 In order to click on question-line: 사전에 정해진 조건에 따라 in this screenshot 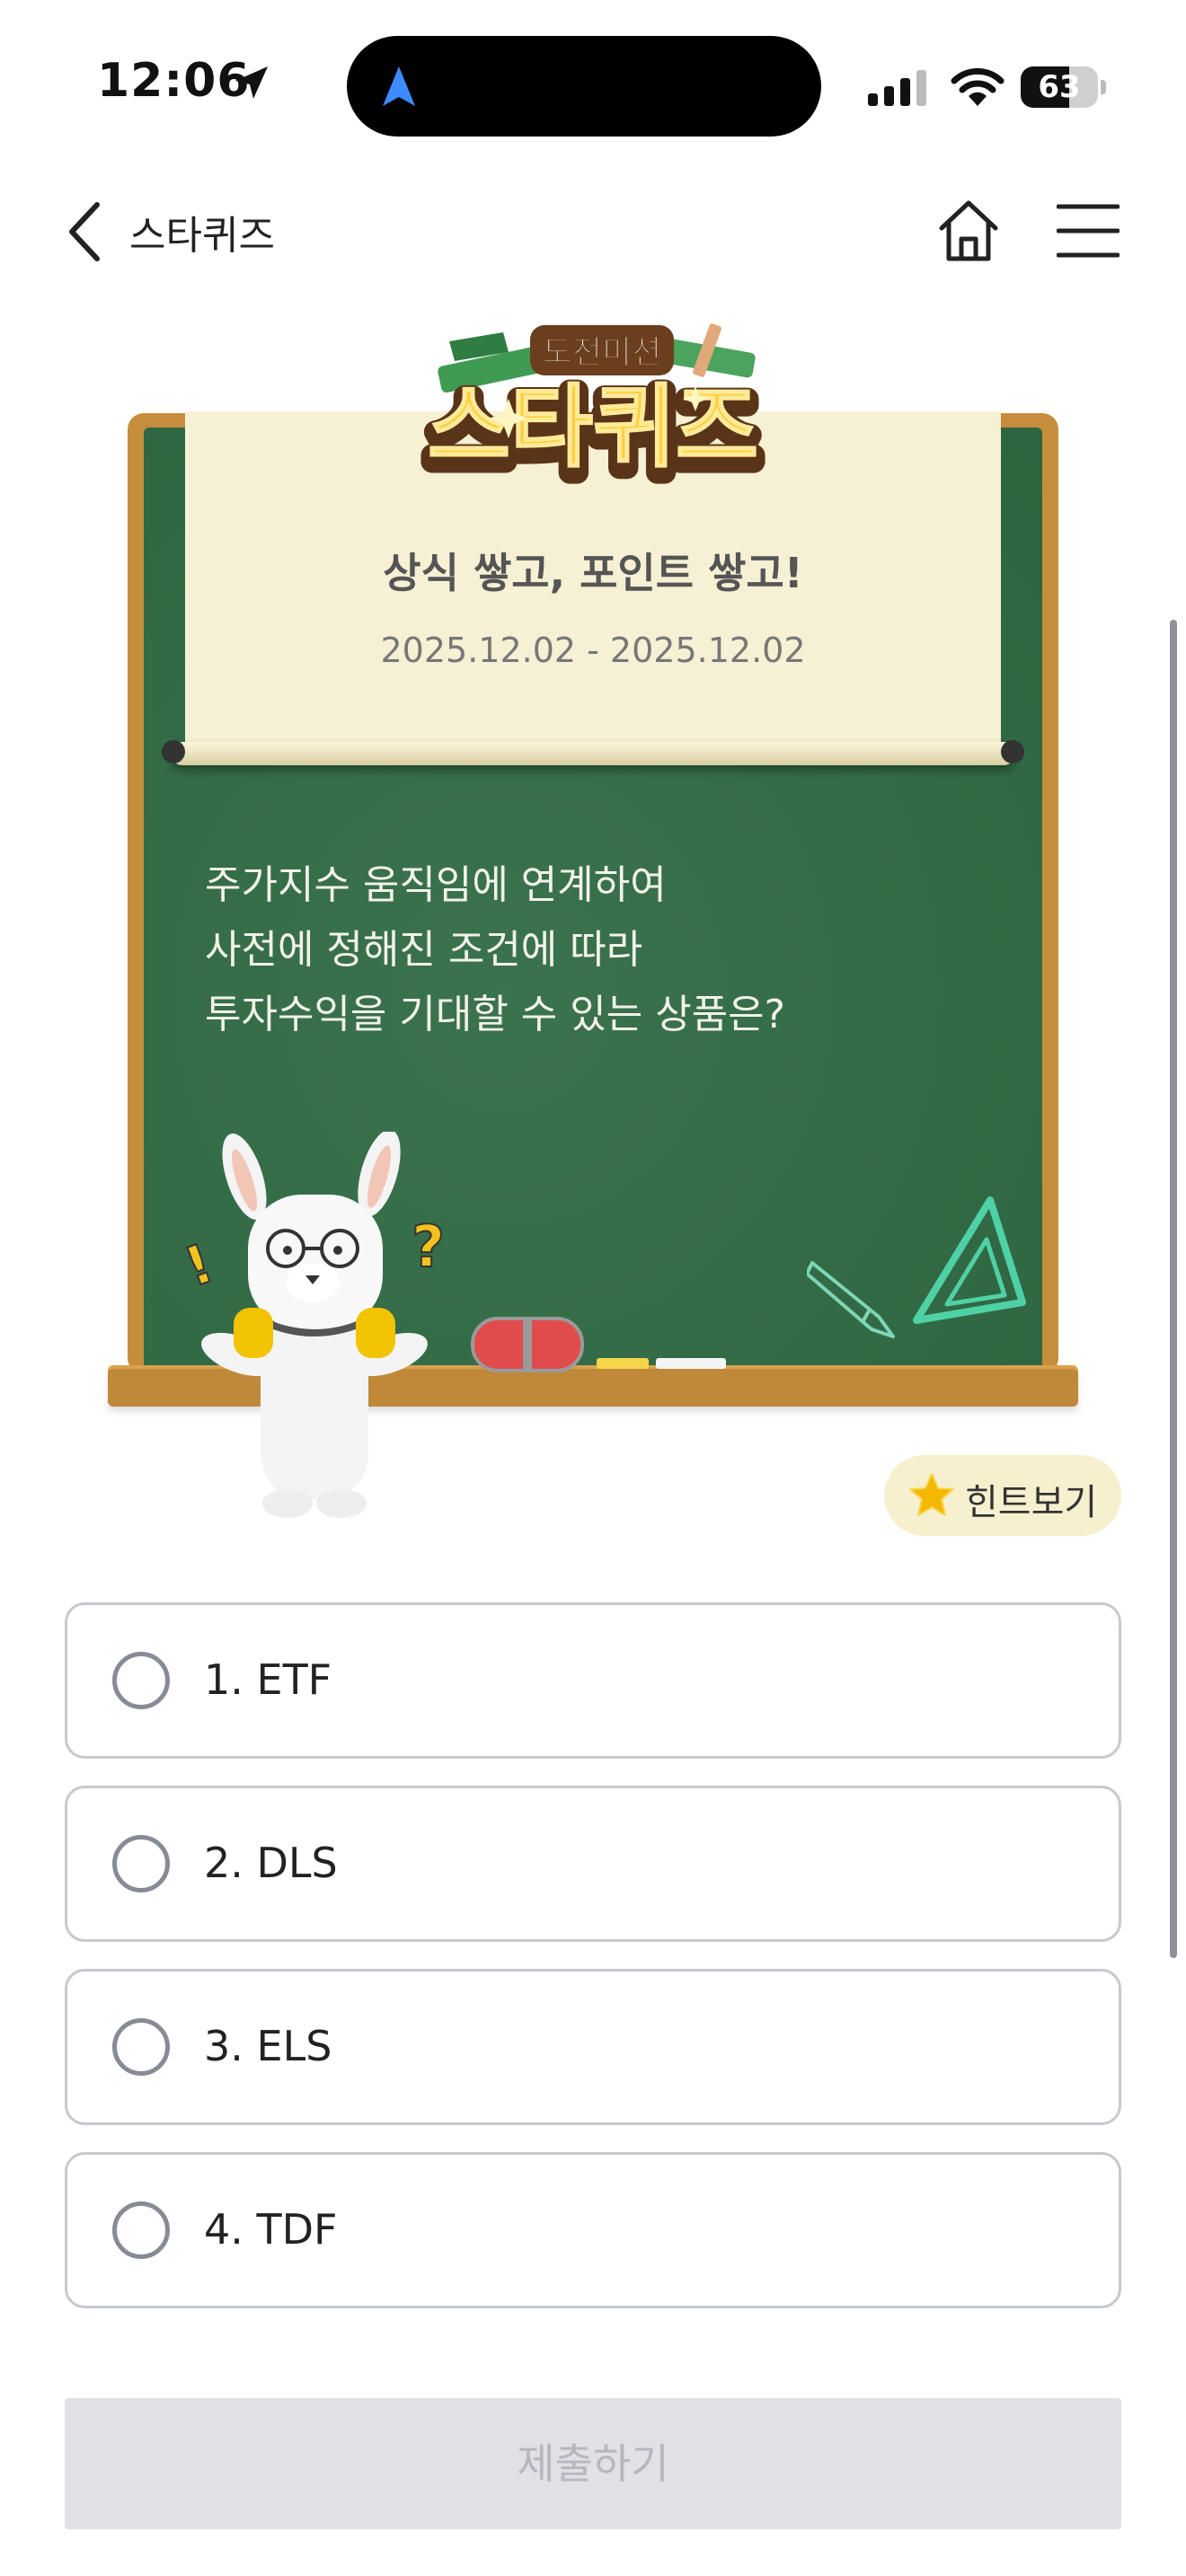, I will do `click(424, 950)`.